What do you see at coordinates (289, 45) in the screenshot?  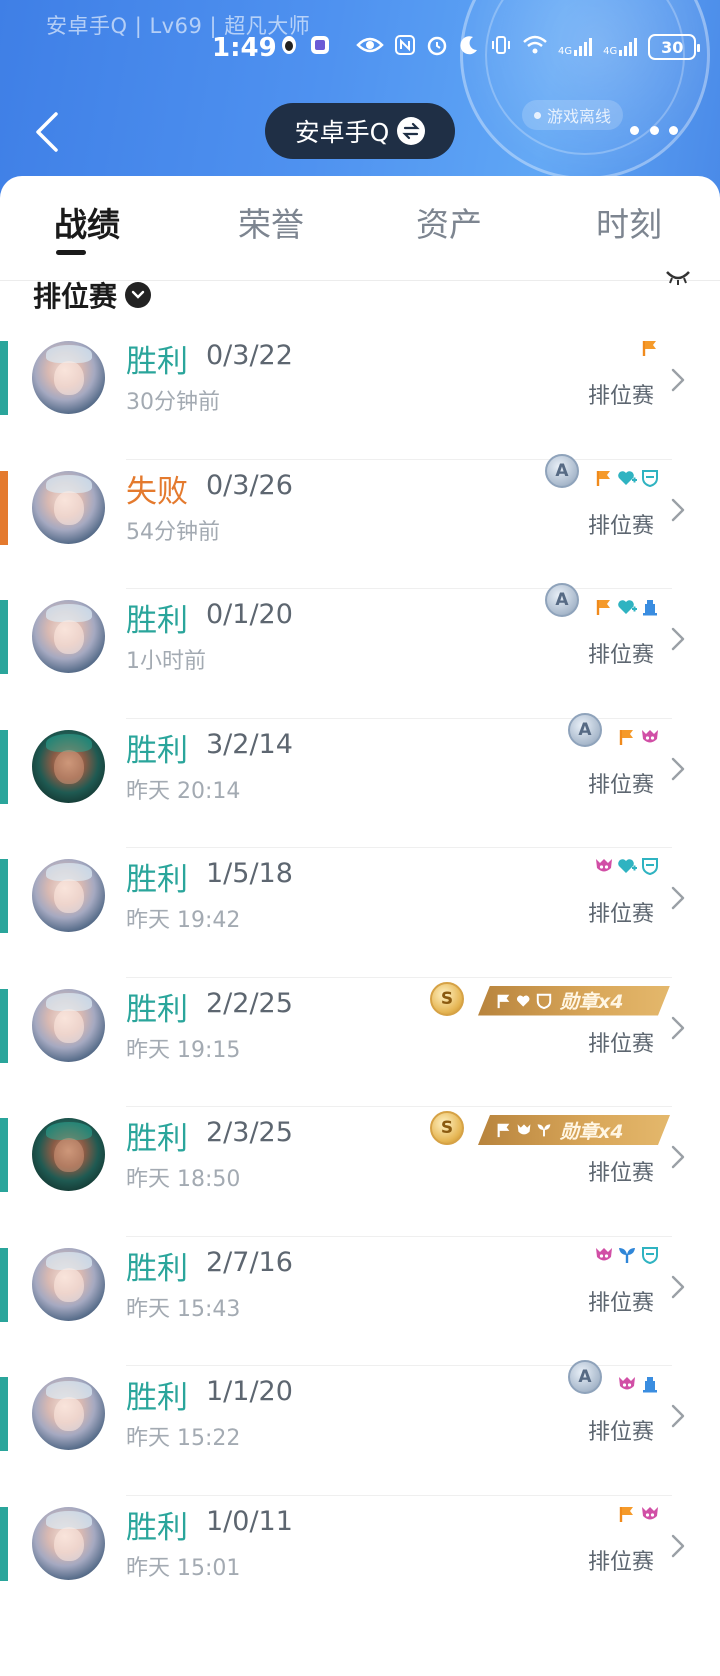 I see `qq-icon` at bounding box center [289, 45].